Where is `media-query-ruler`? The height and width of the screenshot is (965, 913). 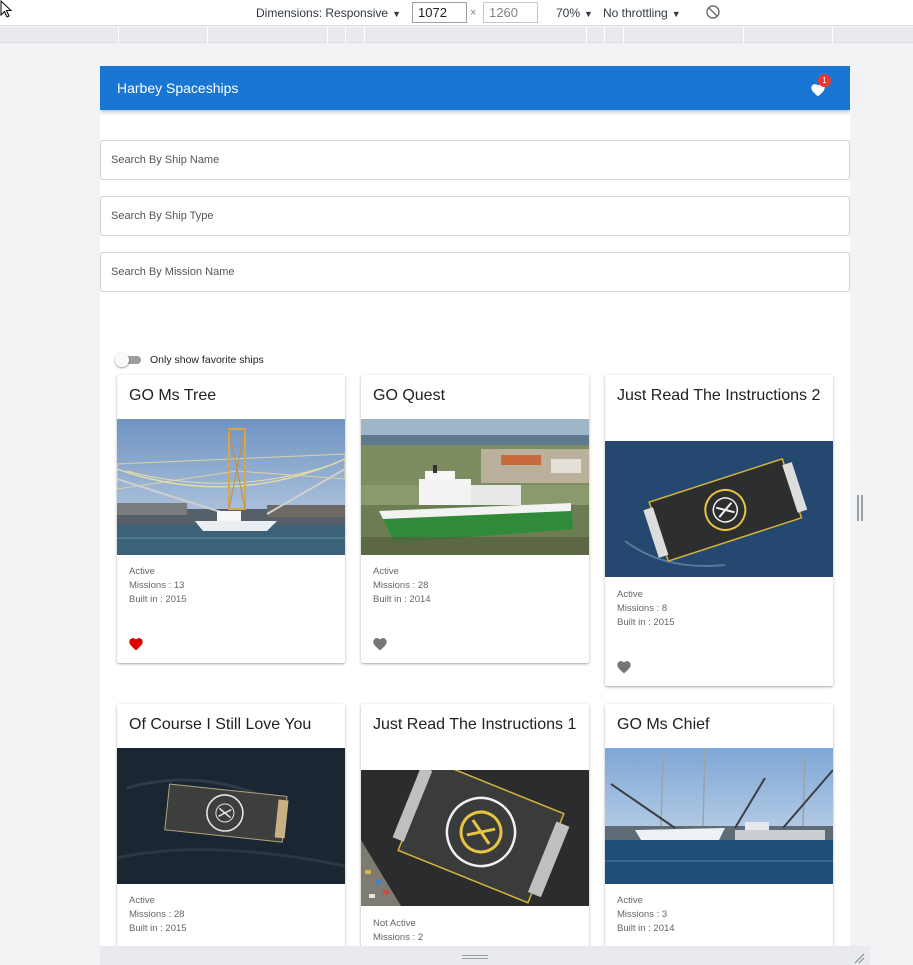 media-query-ruler is located at coordinates (456, 35).